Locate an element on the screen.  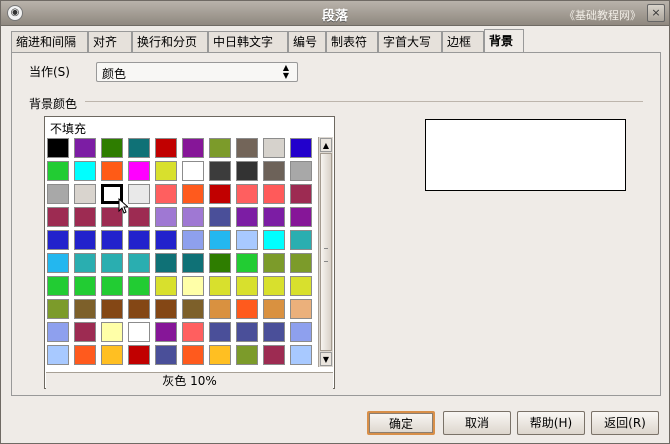
scroll-up-arrow-icon: ▲ is located at coordinates (326, 145).